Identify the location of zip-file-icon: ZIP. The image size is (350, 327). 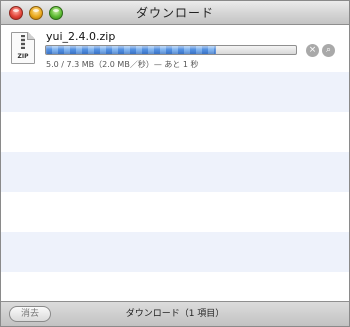
(23, 48).